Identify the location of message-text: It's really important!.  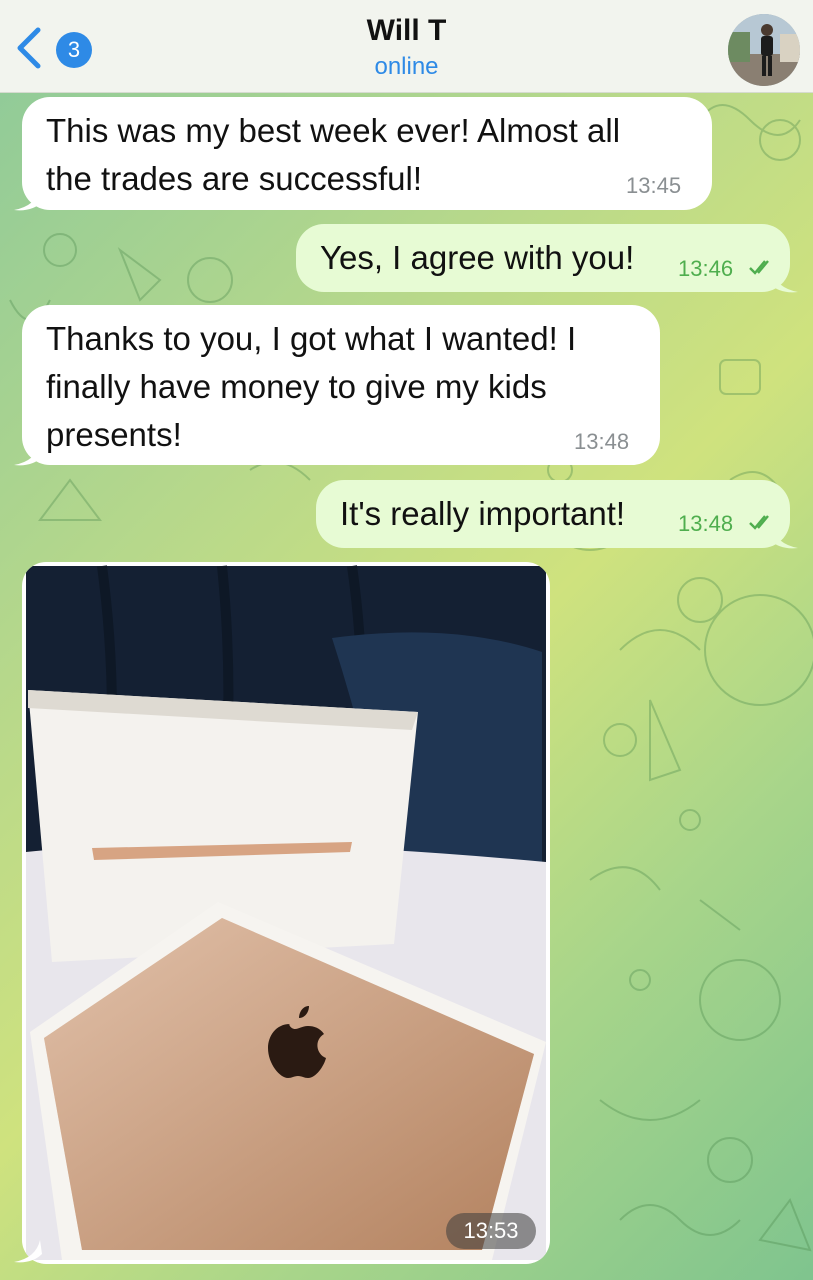
(483, 513).